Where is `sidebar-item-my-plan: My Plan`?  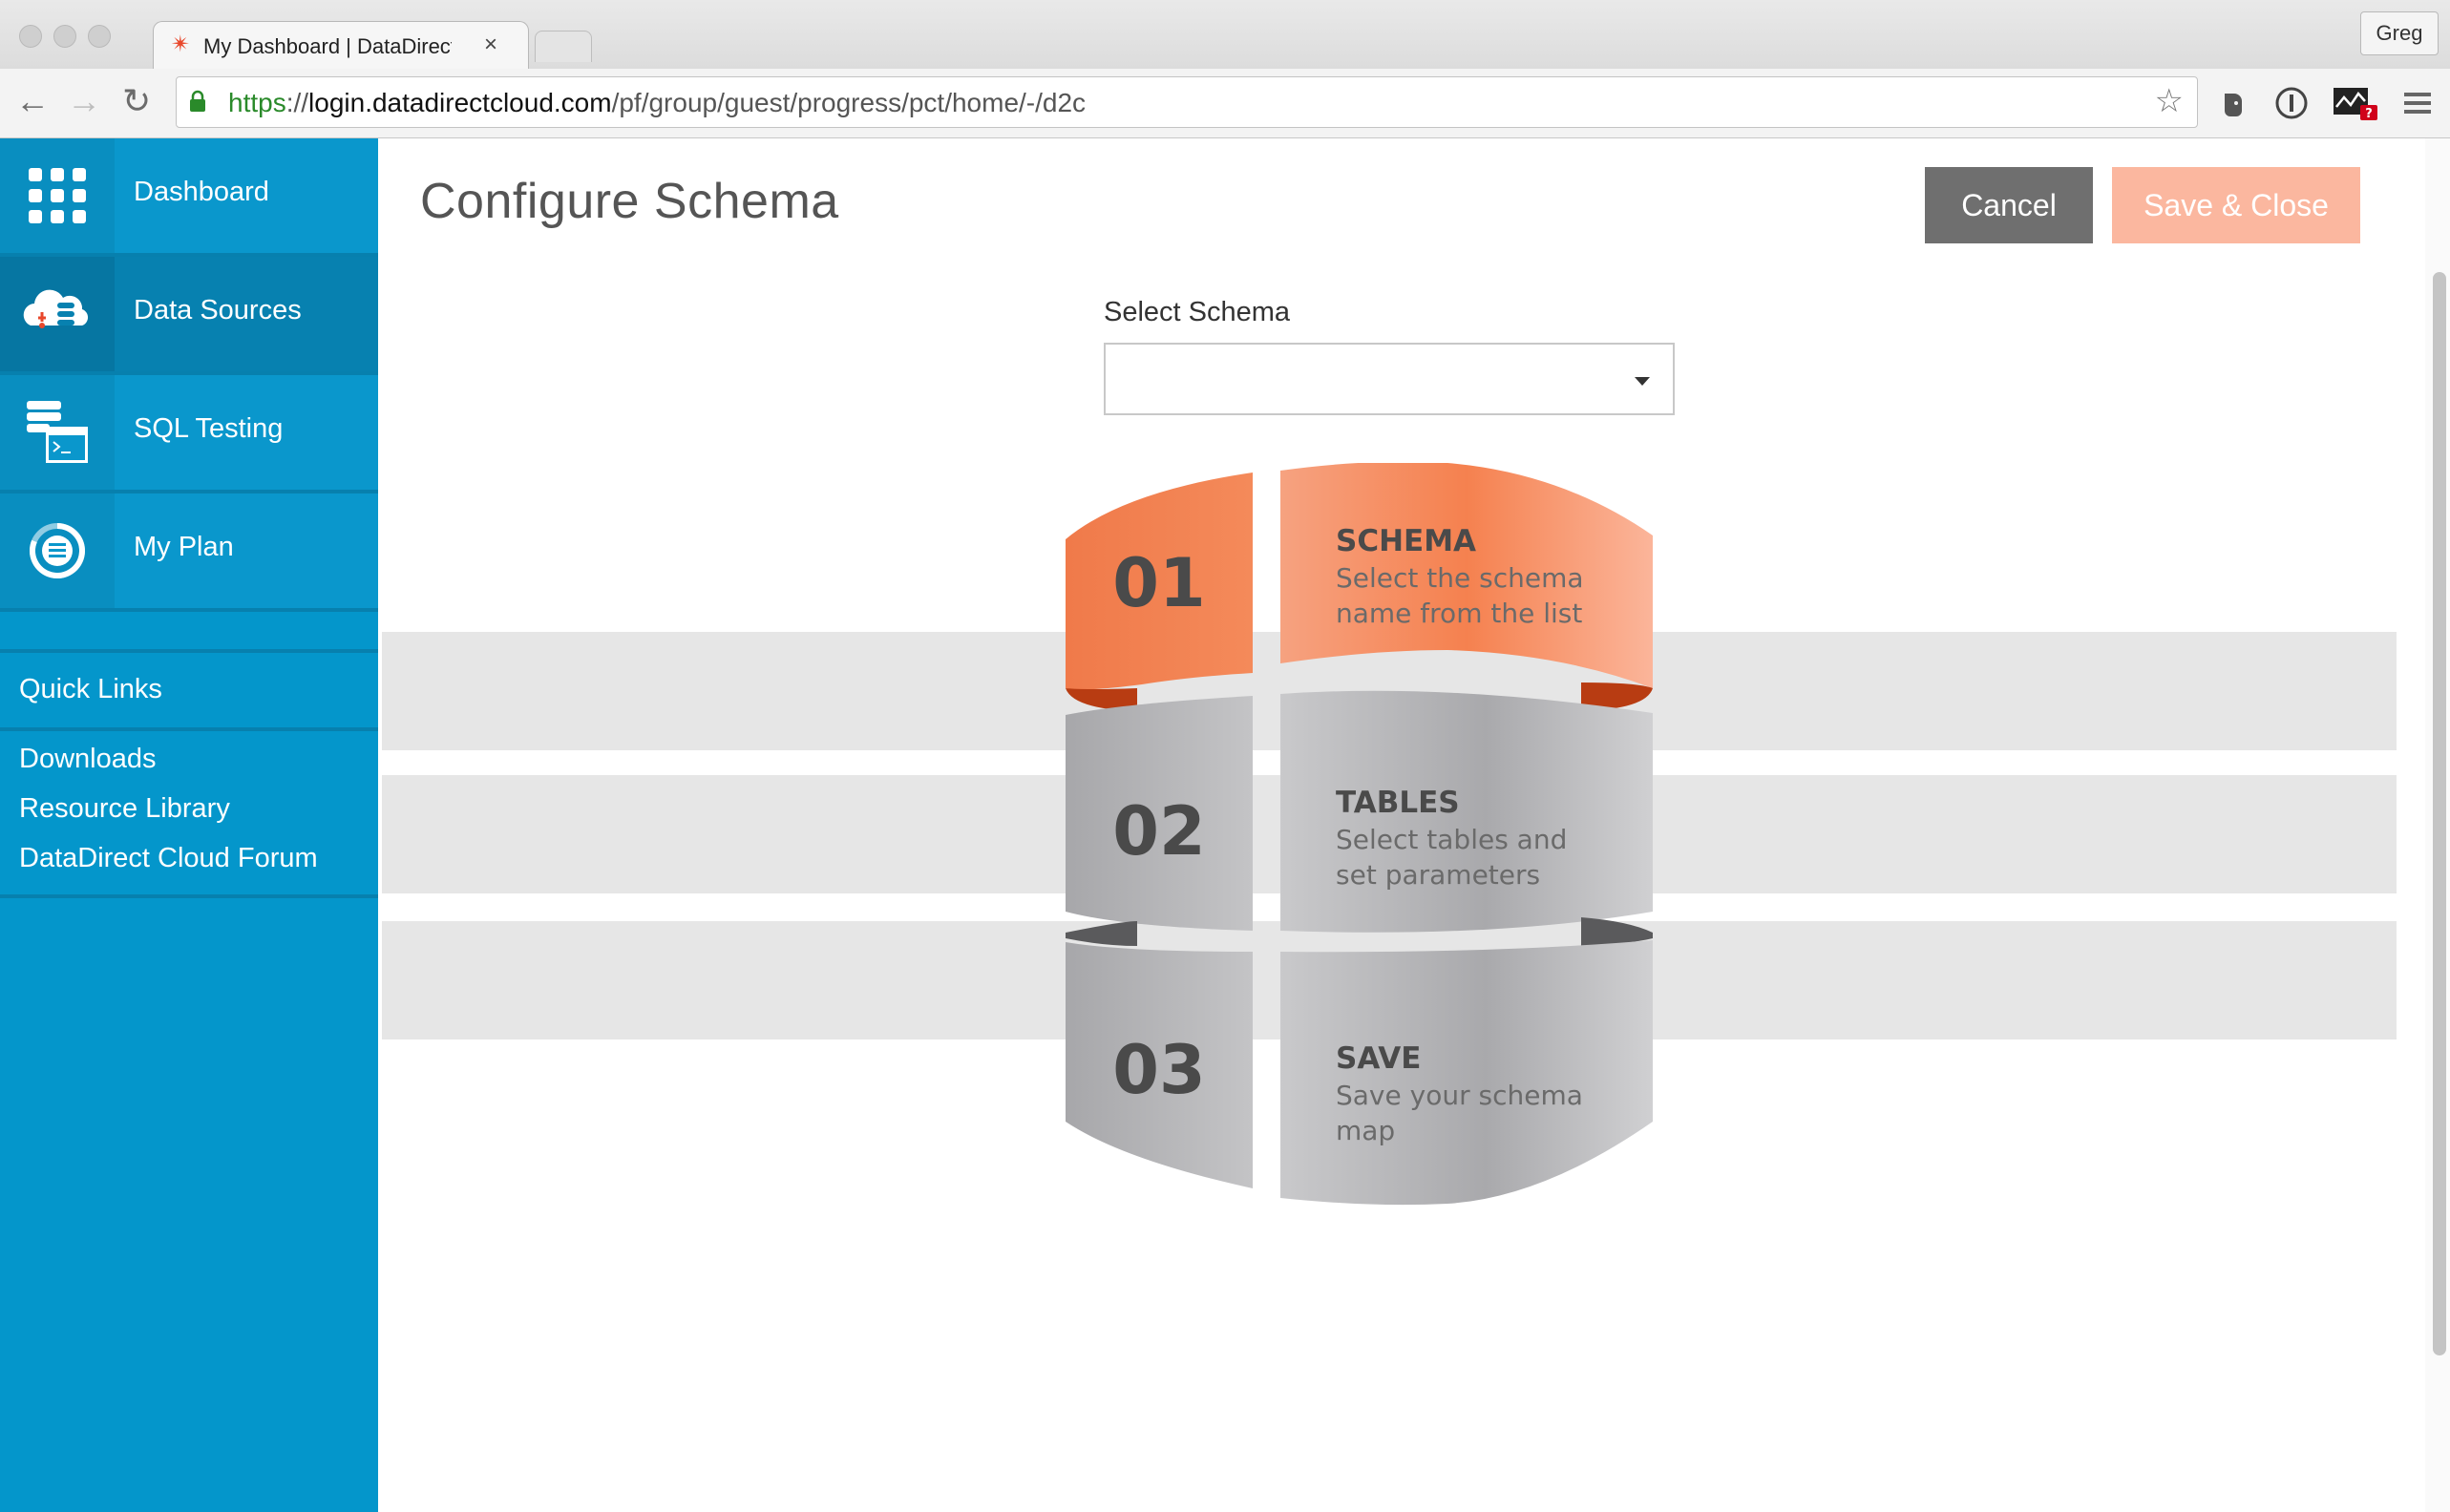
sidebar-item-my-plan: My Plan is located at coordinates (189, 553).